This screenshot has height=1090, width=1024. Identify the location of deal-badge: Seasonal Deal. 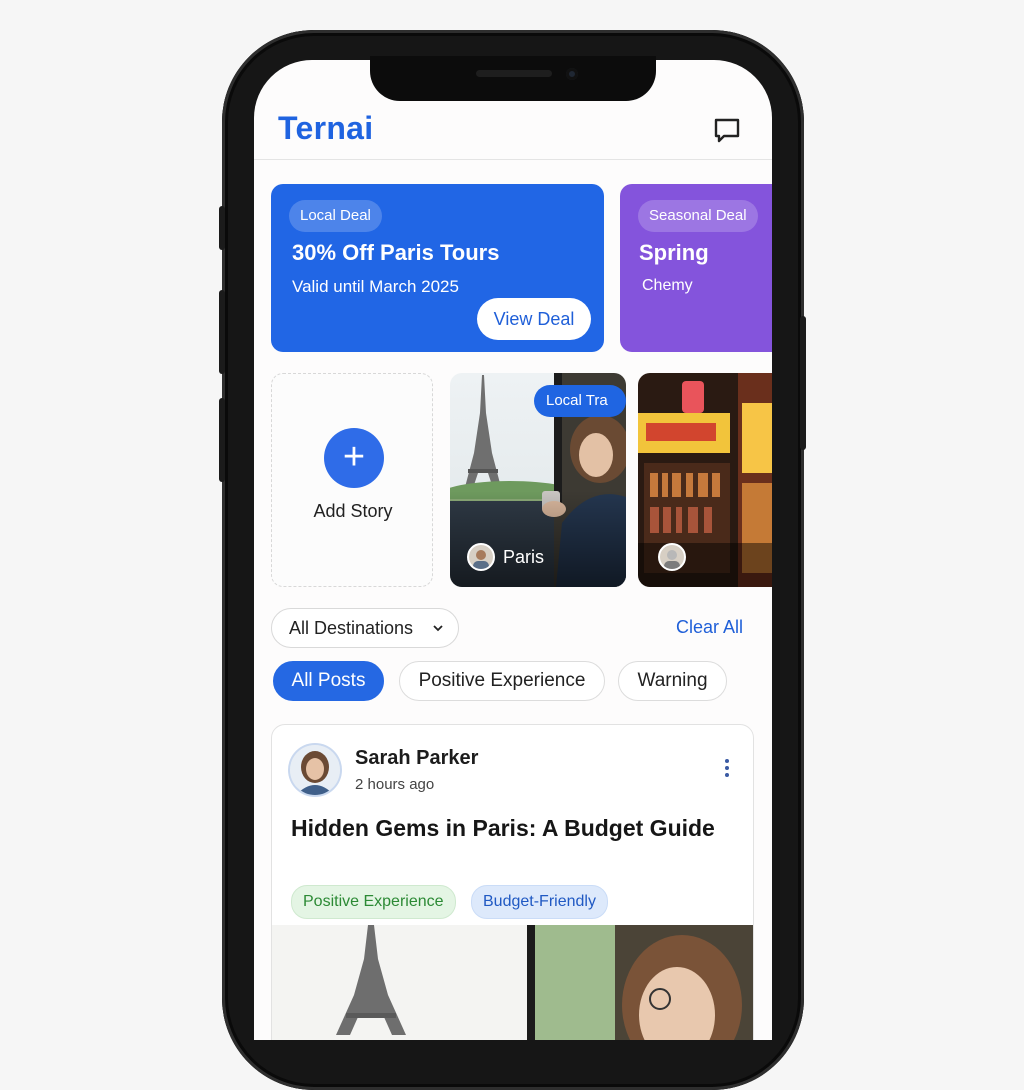
(698, 216).